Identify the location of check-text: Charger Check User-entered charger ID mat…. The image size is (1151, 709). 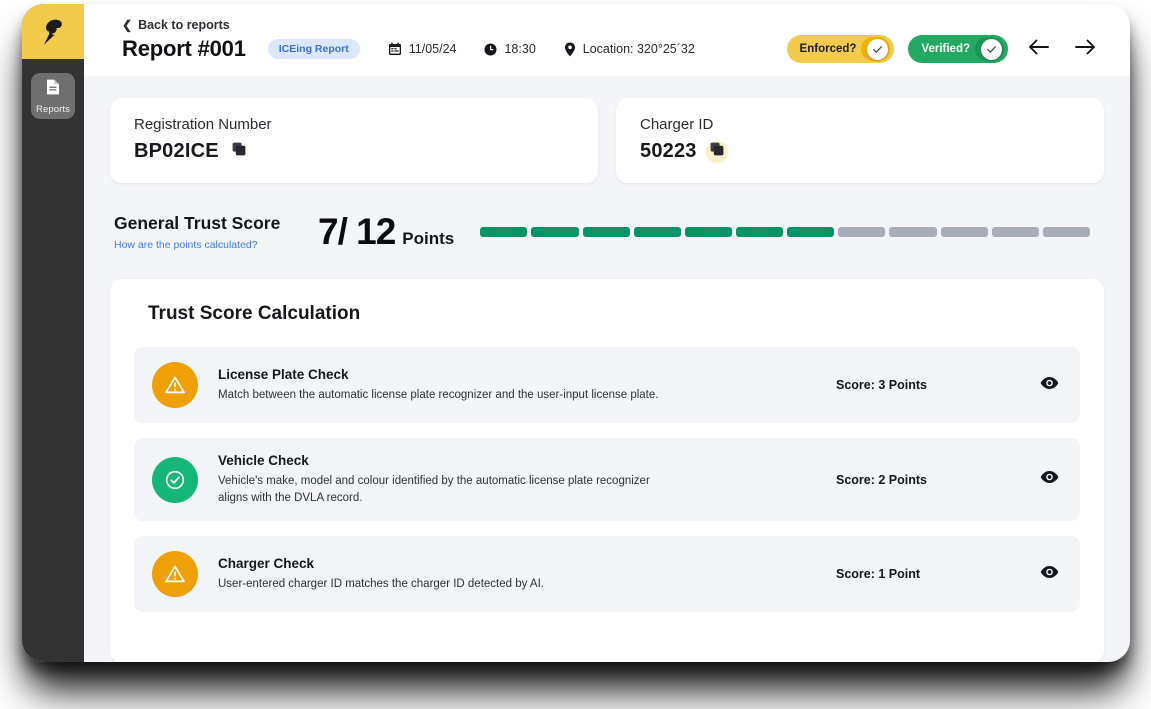
(527, 574).